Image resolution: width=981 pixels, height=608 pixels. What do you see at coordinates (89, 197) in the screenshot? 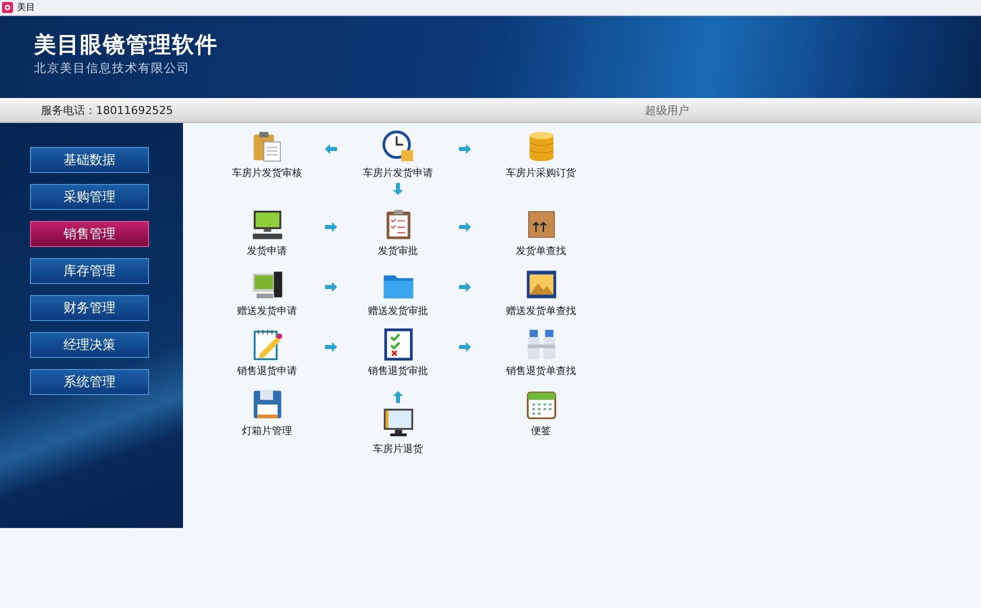
I see `menu-button: 采购管理` at bounding box center [89, 197].